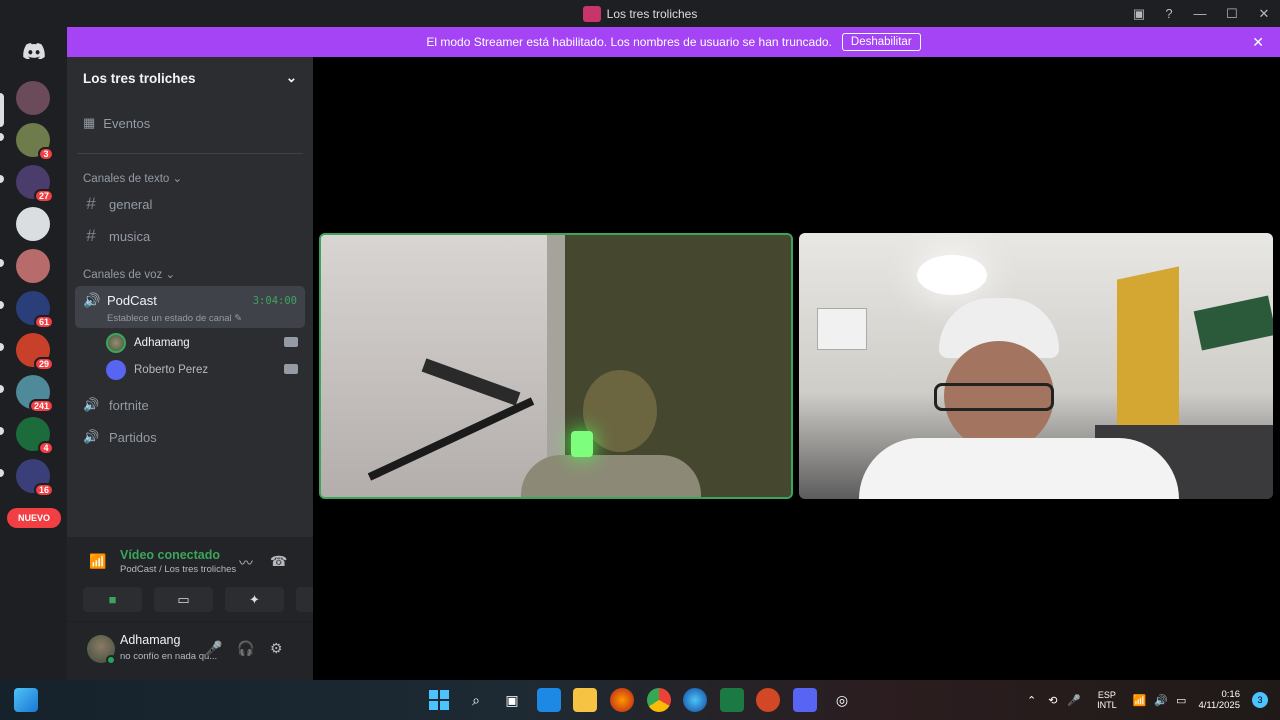 Image resolution: width=1280 pixels, height=720 pixels. What do you see at coordinates (112, 599) in the screenshot?
I see `camera-button: ■` at bounding box center [112, 599].